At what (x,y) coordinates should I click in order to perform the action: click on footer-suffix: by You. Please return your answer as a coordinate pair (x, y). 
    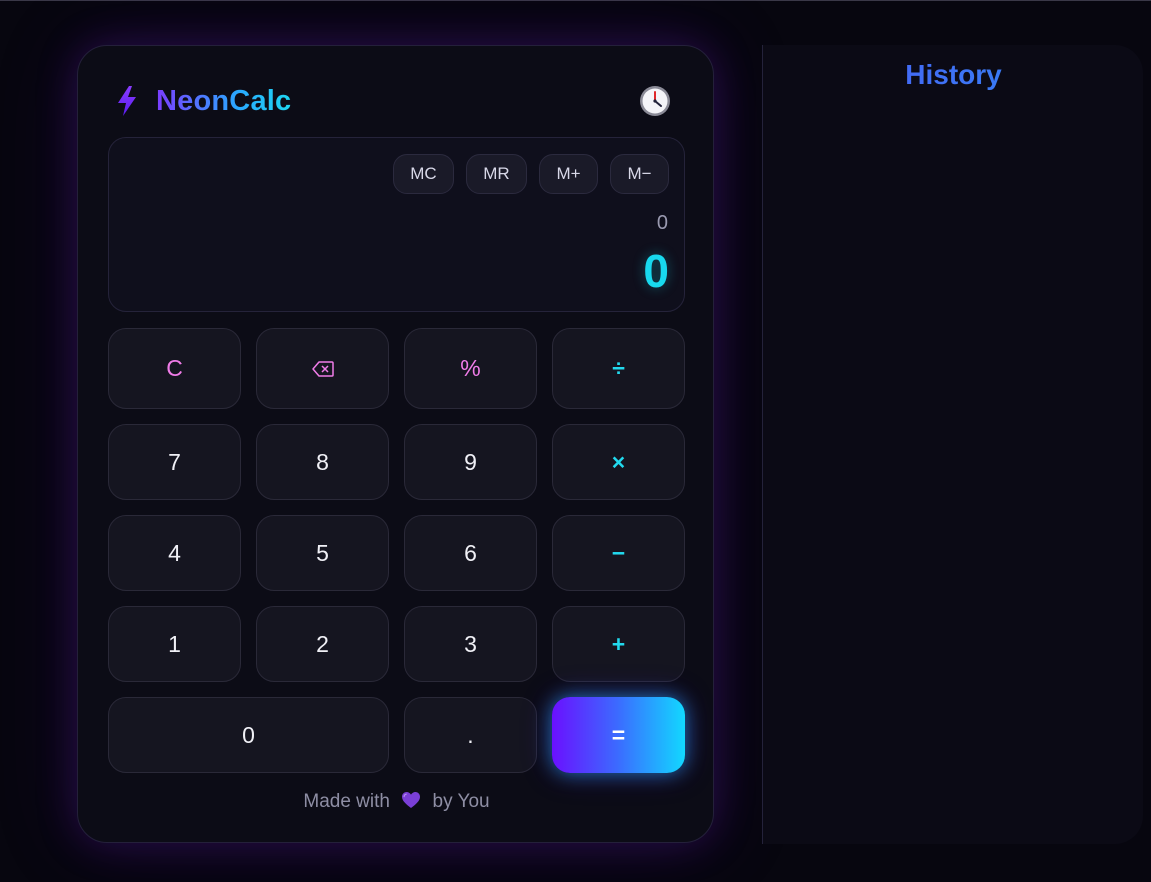
    Looking at the image, I should click on (461, 801).